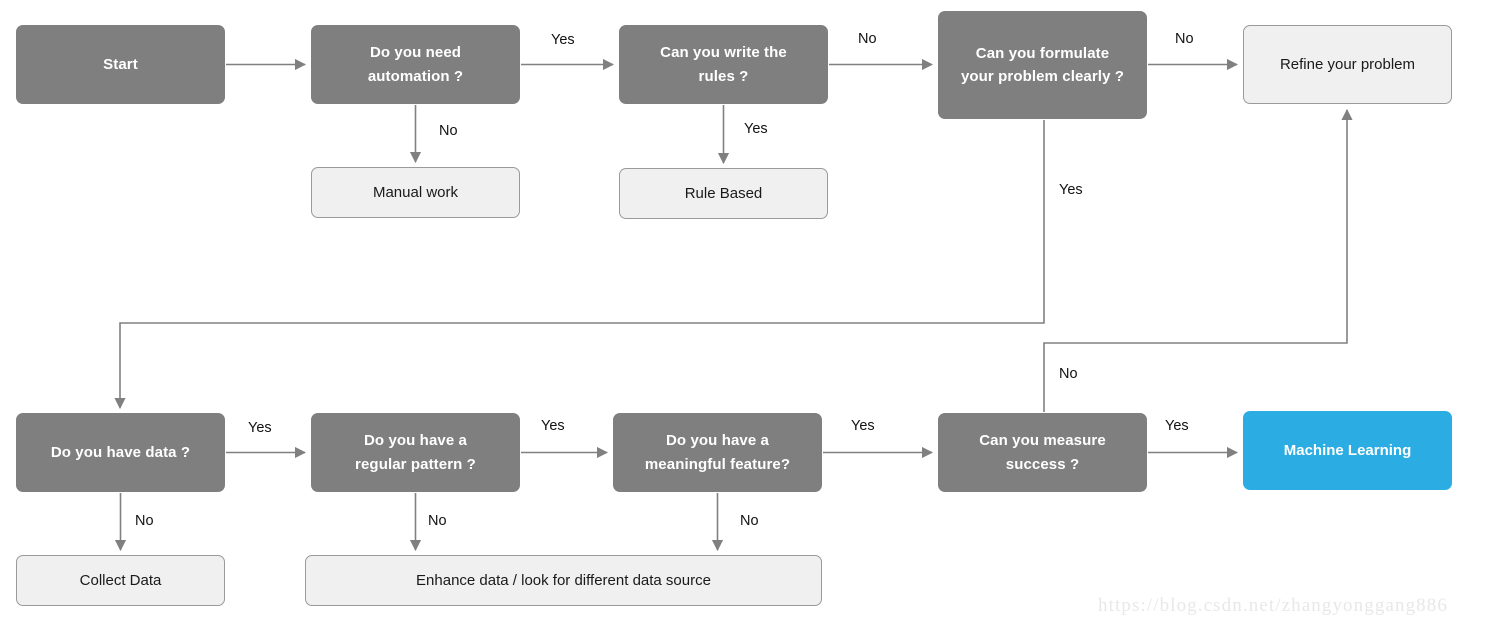 This screenshot has height=628, width=1495. What do you see at coordinates (1198, 260) in the screenshot?
I see `edge-measure-to-refine` at bounding box center [1198, 260].